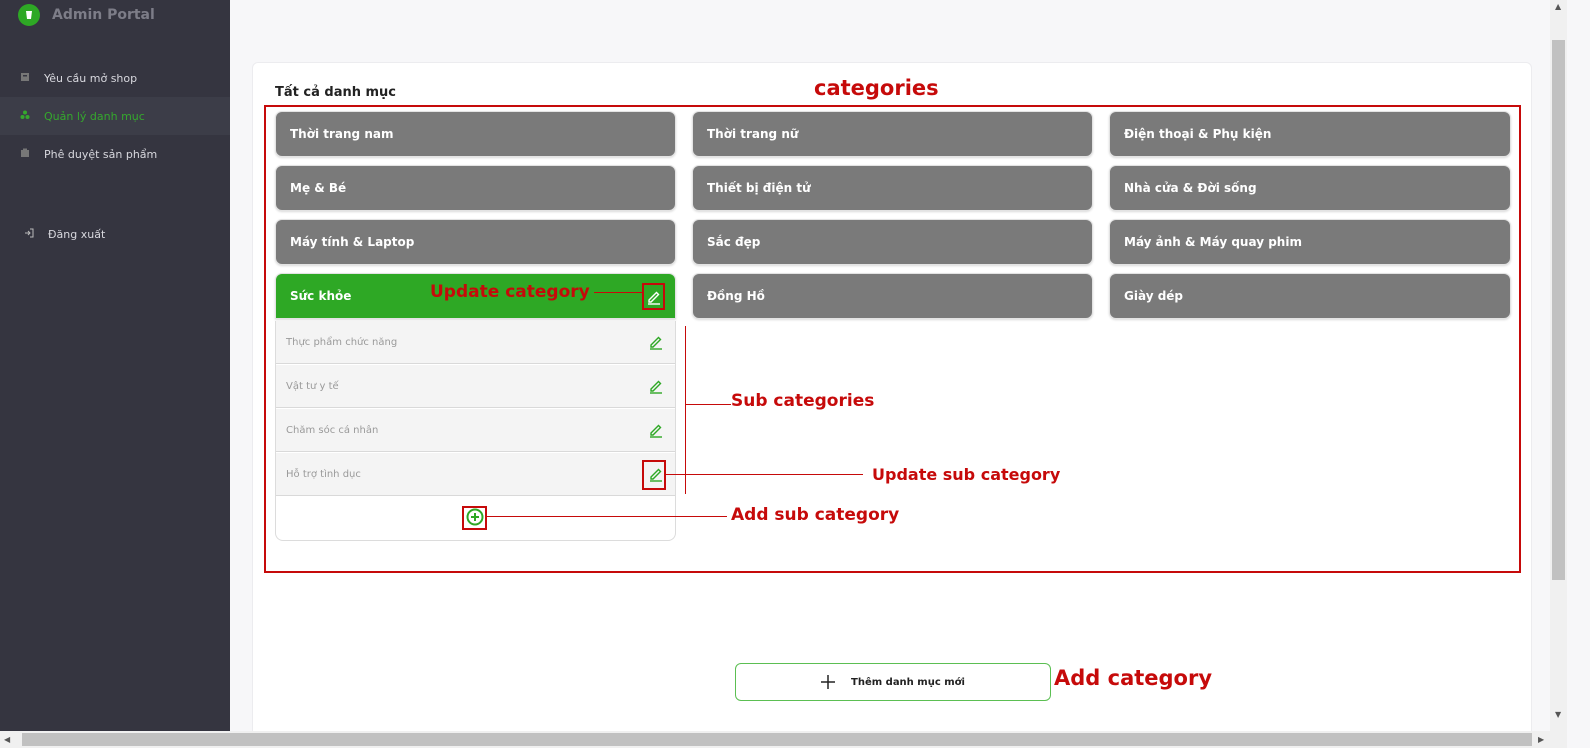 The height and width of the screenshot is (748, 1590). What do you see at coordinates (1558, 310) in the screenshot?
I see `vertical-scrollbar-thumb` at bounding box center [1558, 310].